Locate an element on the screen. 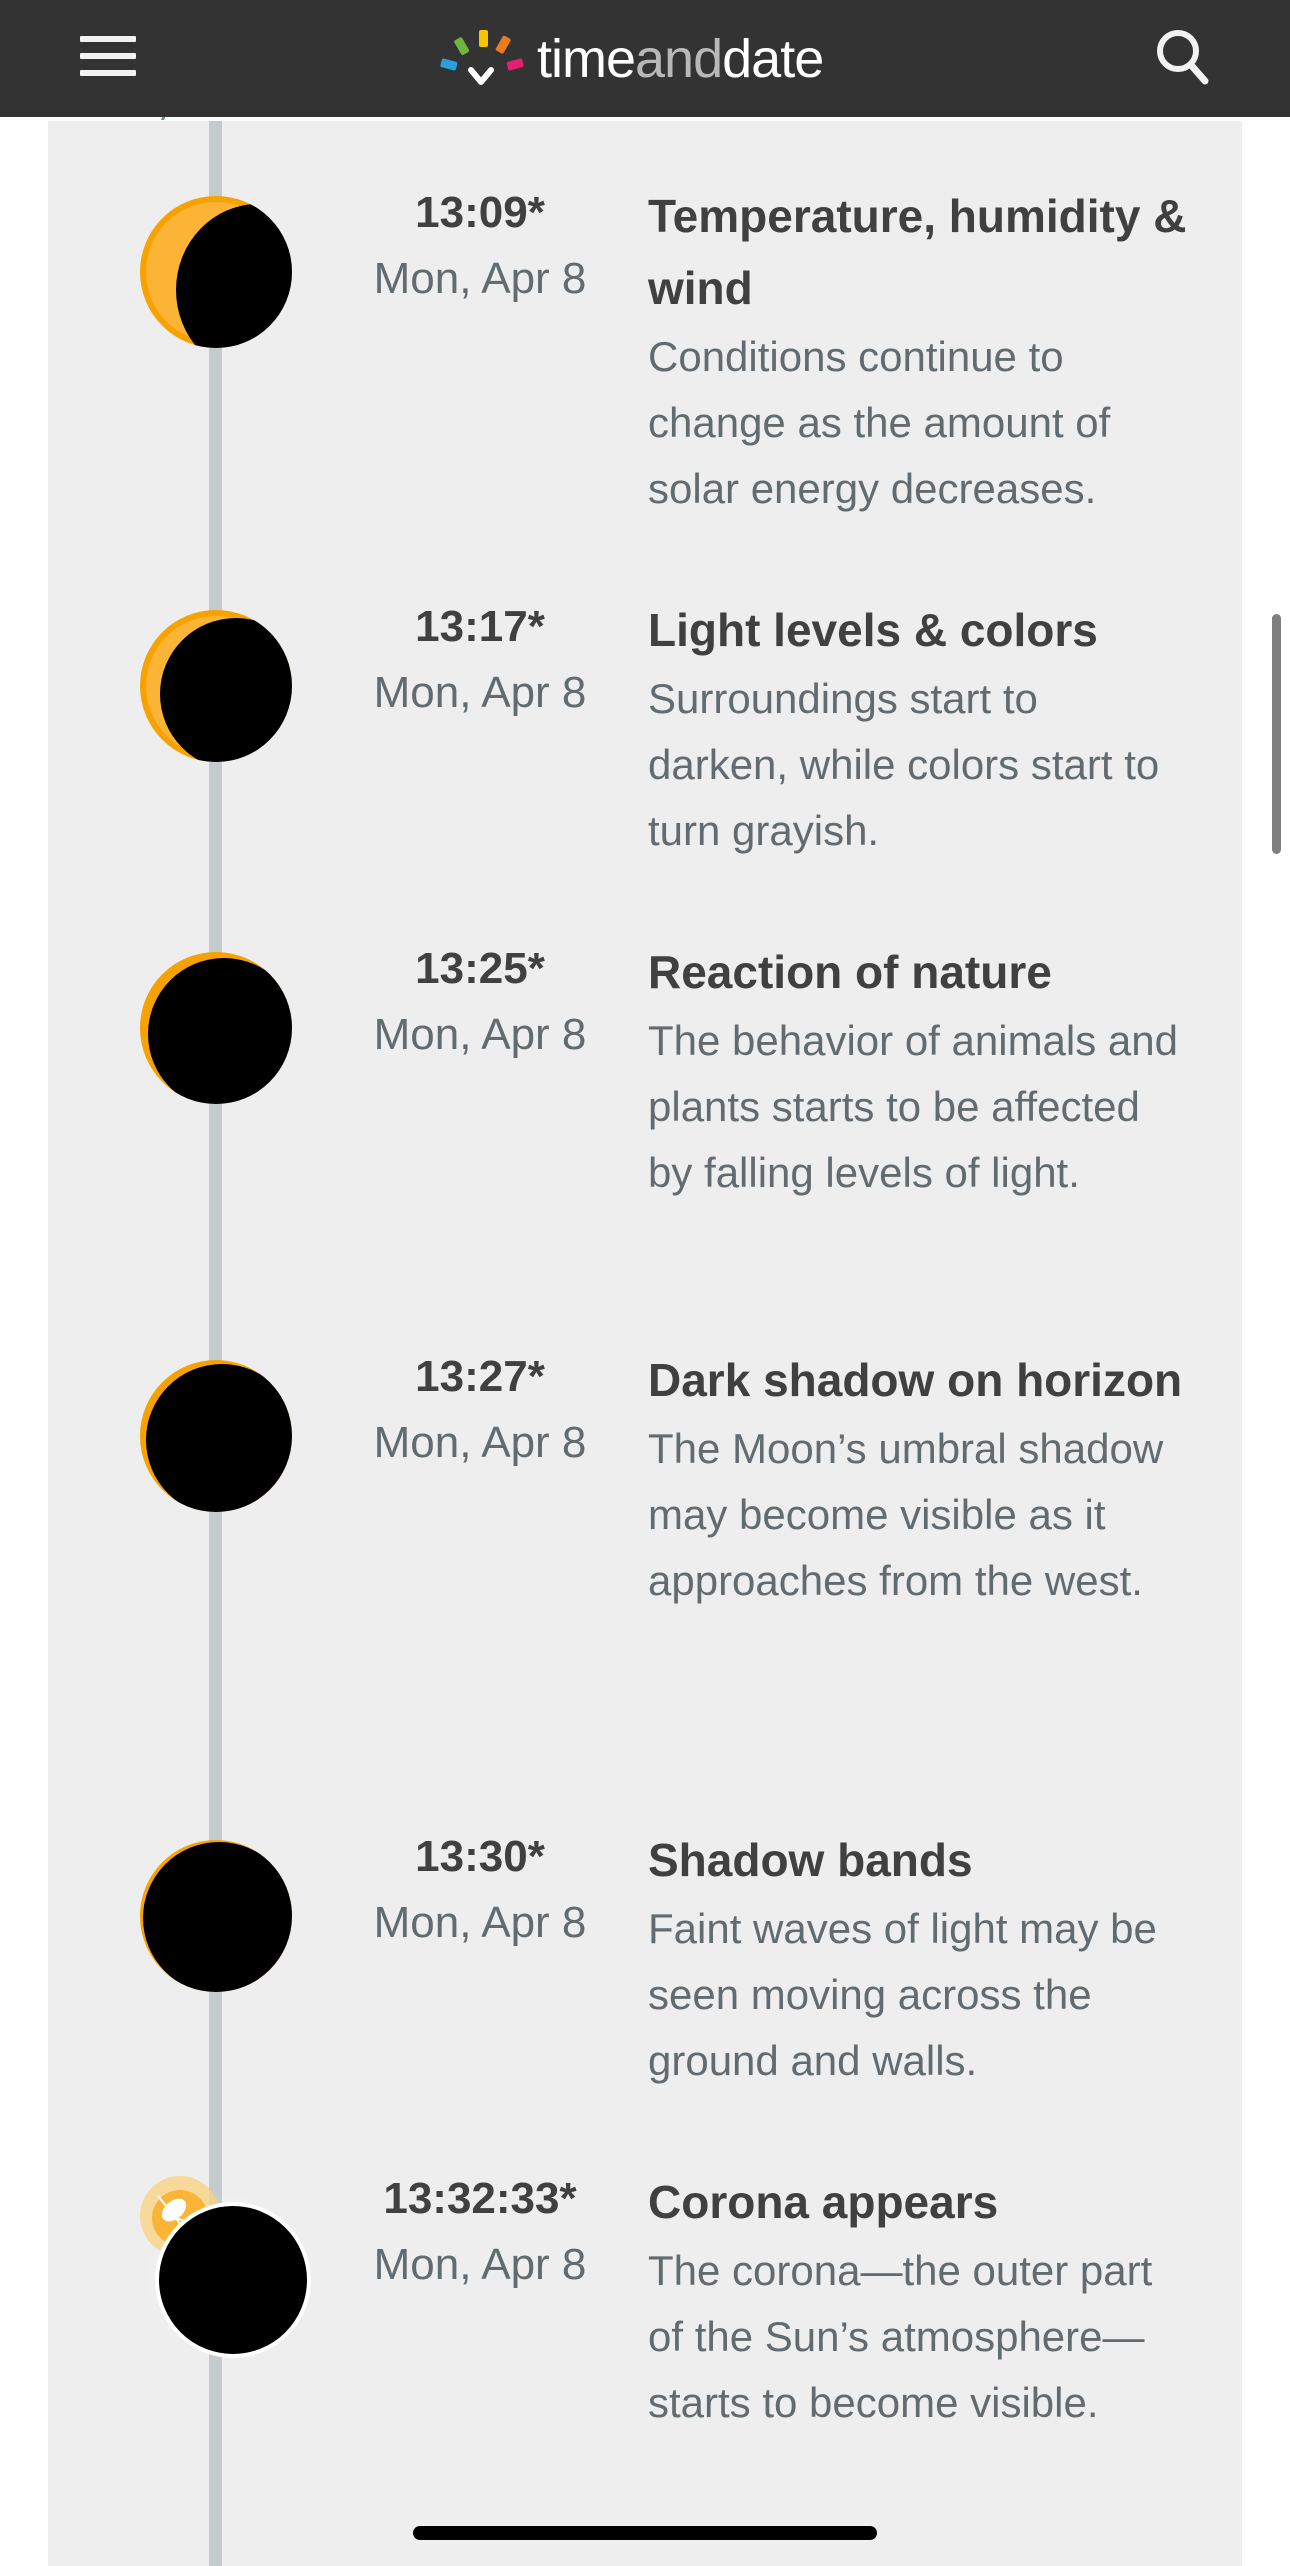 Image resolution: width=1290 pixels, height=2566 pixels. search-icon is located at coordinates (1182, 56).